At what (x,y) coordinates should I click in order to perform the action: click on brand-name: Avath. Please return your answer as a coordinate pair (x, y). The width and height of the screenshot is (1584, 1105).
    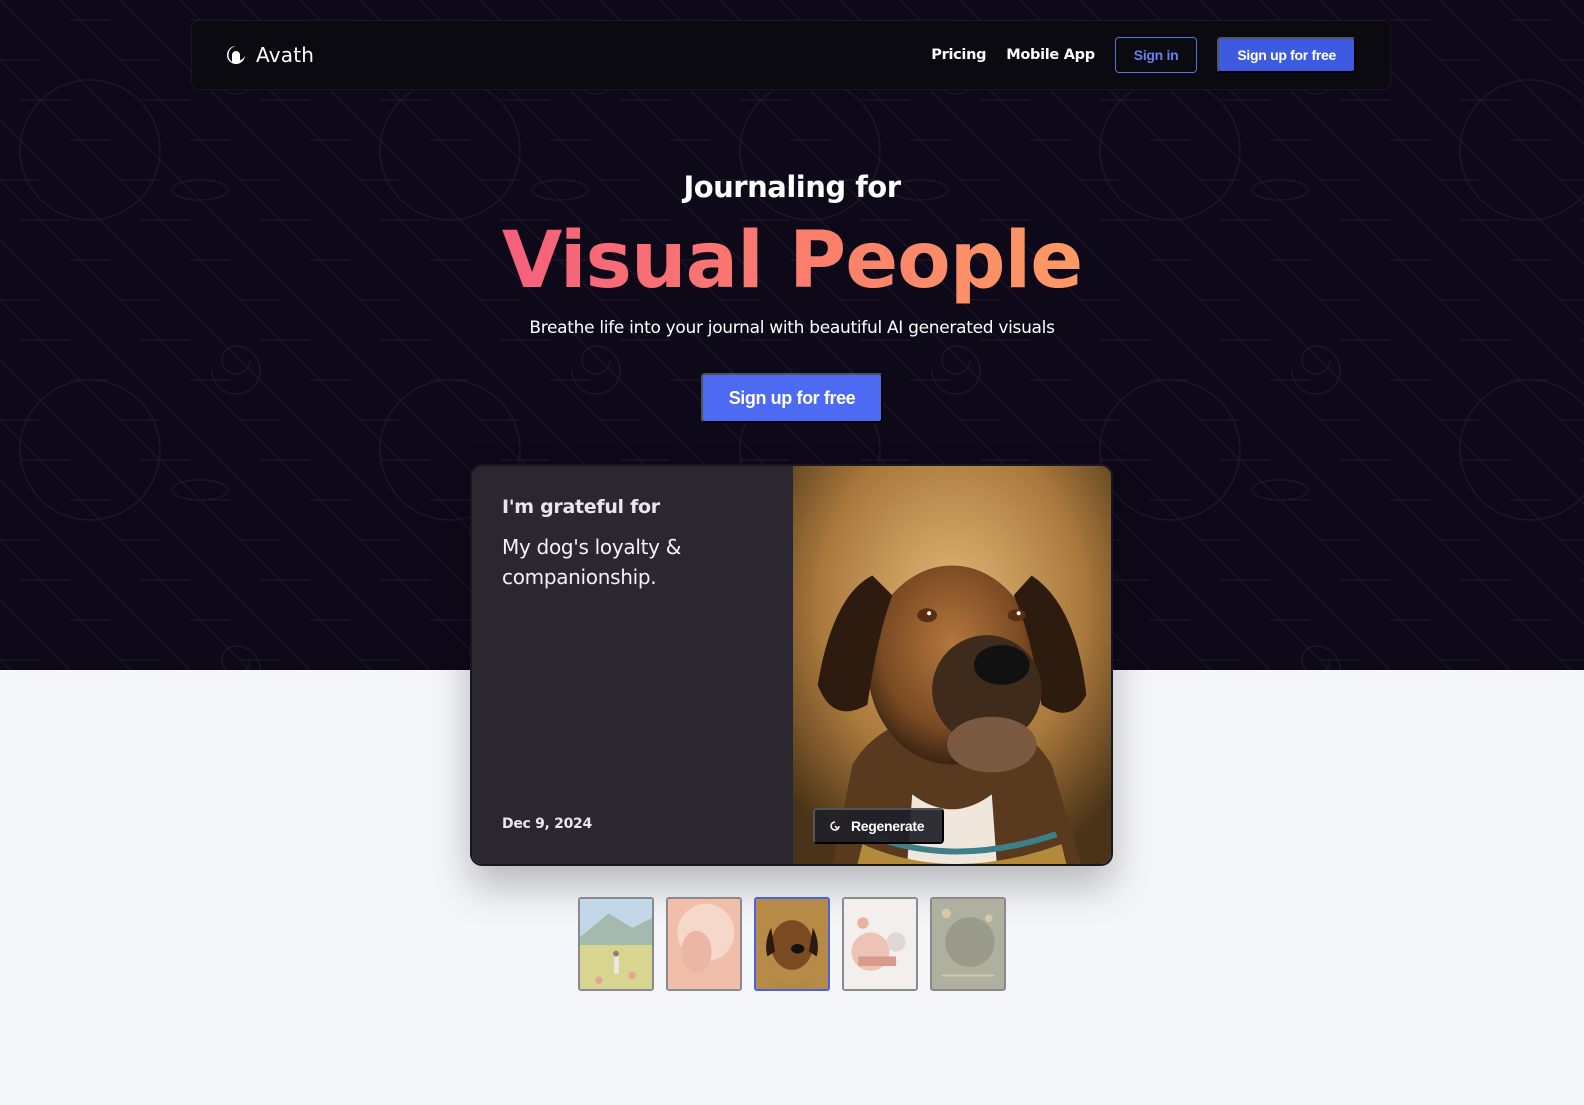
    Looking at the image, I should click on (285, 55).